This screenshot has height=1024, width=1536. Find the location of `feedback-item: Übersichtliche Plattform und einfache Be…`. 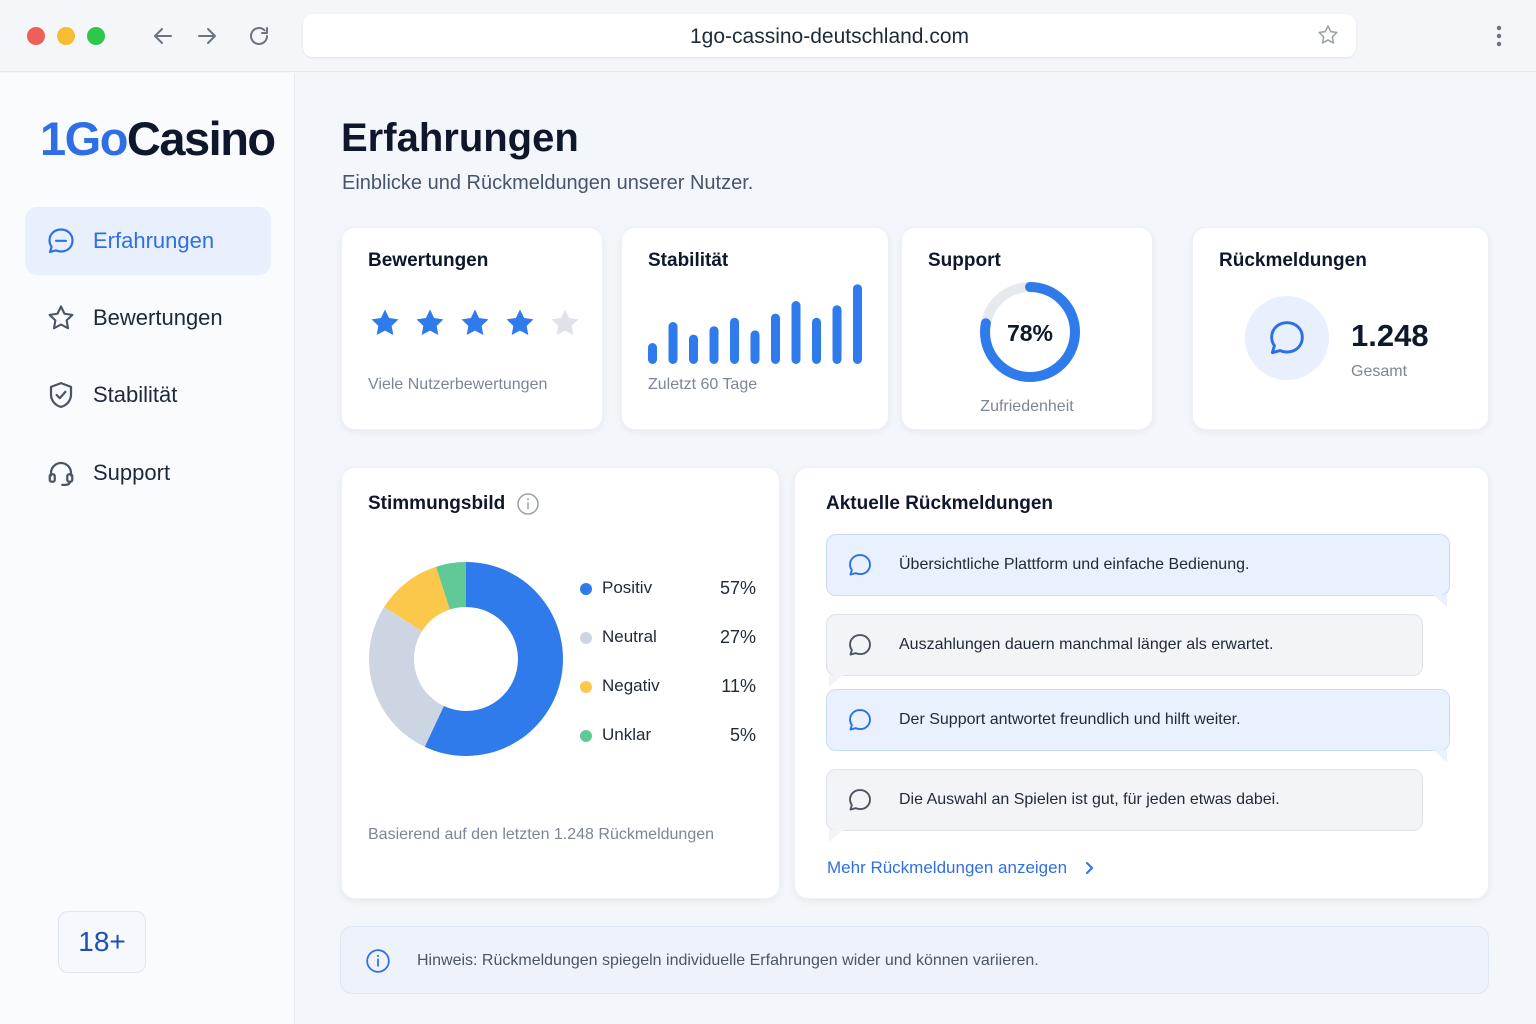

feedback-item: Übersichtliche Plattform und einfache Be… is located at coordinates (1138, 570).